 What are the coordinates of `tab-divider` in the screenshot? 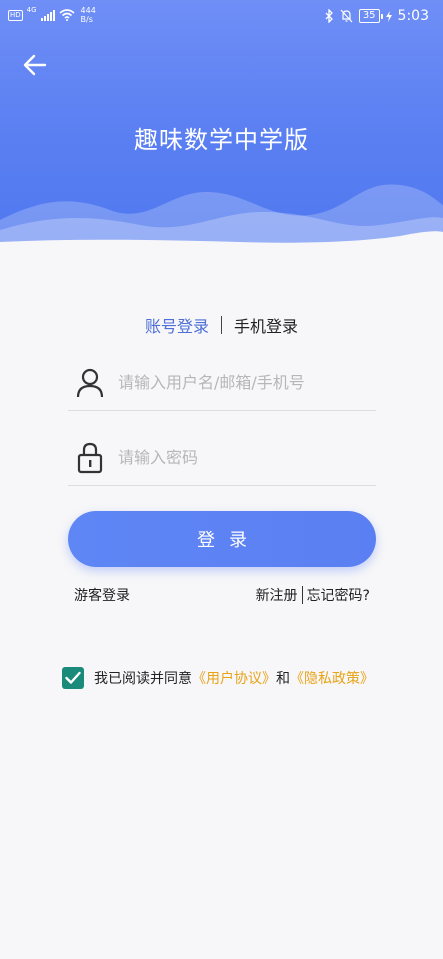 It's located at (221, 325).